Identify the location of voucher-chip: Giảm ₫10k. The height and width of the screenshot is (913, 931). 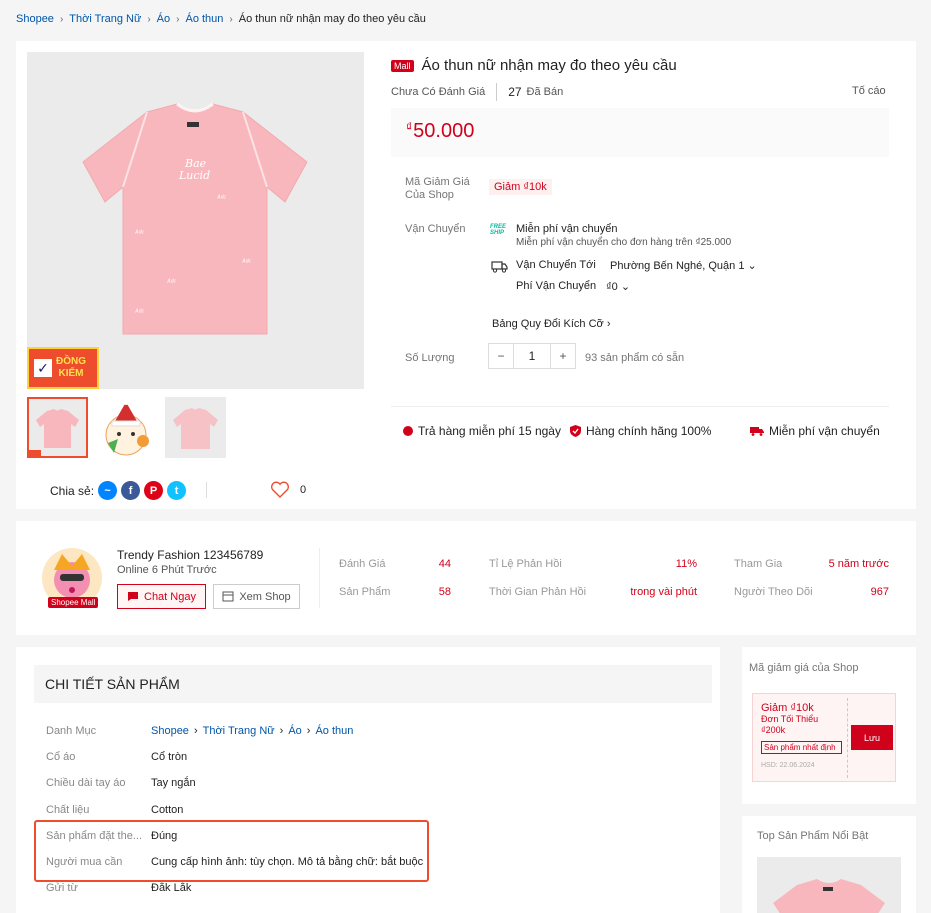
(520, 187).